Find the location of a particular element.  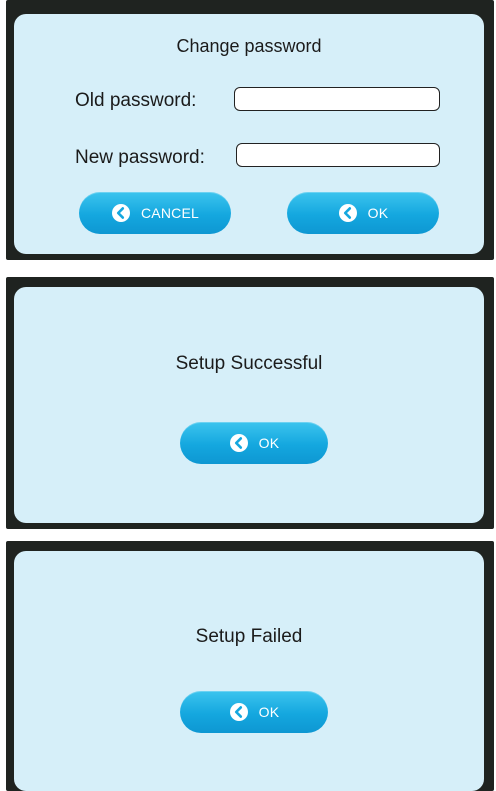

dialog-title: Change password is located at coordinates (249, 46).